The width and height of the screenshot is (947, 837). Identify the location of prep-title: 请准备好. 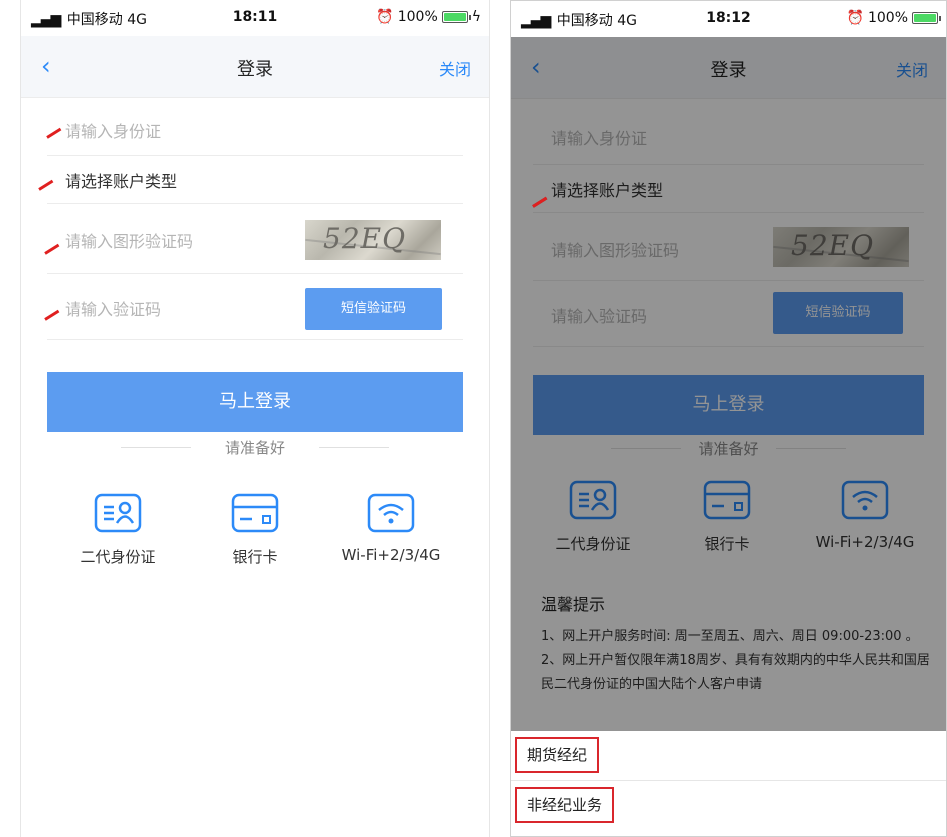
(255, 447).